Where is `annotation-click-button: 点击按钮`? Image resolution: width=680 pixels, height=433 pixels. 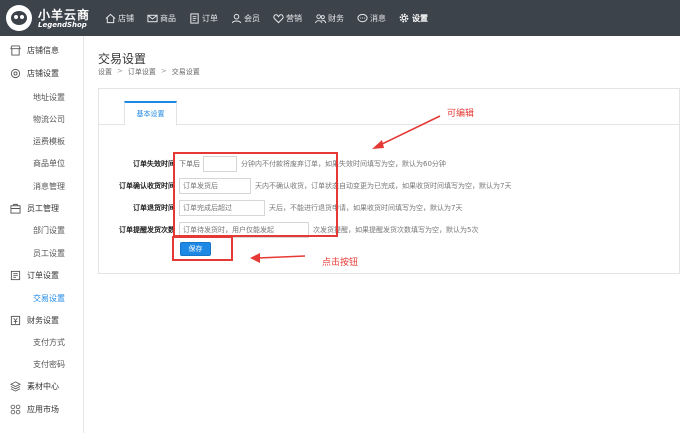 annotation-click-button: 点击按钮 is located at coordinates (340, 263).